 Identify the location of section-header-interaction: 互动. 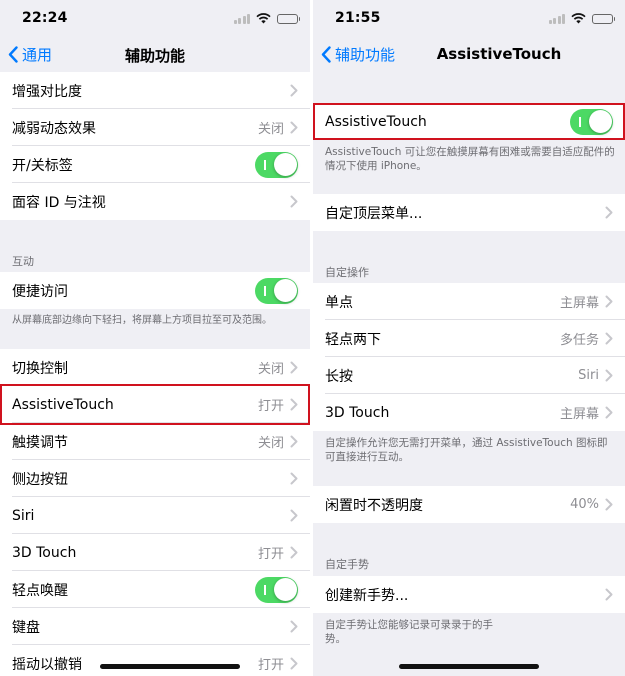
(23, 261).